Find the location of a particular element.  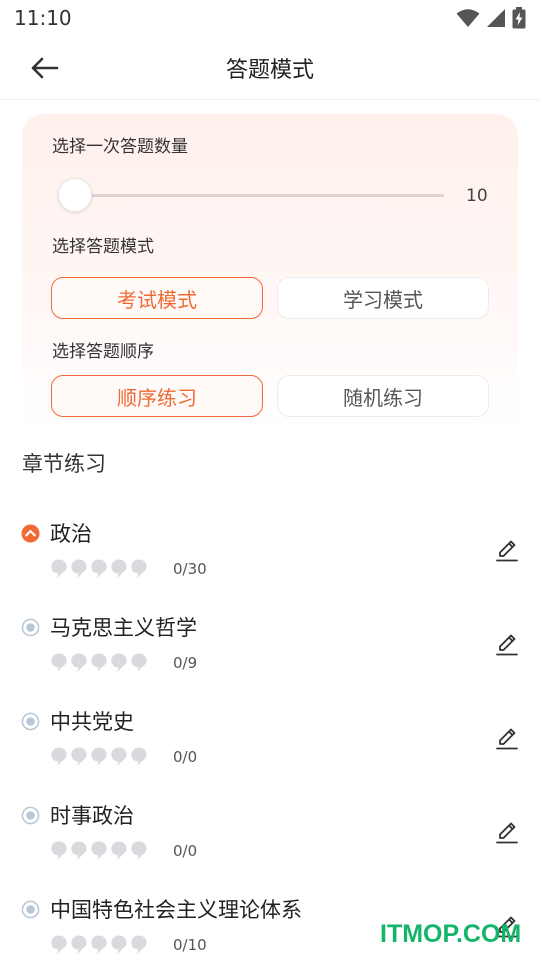

wifi-icon is located at coordinates (468, 18).